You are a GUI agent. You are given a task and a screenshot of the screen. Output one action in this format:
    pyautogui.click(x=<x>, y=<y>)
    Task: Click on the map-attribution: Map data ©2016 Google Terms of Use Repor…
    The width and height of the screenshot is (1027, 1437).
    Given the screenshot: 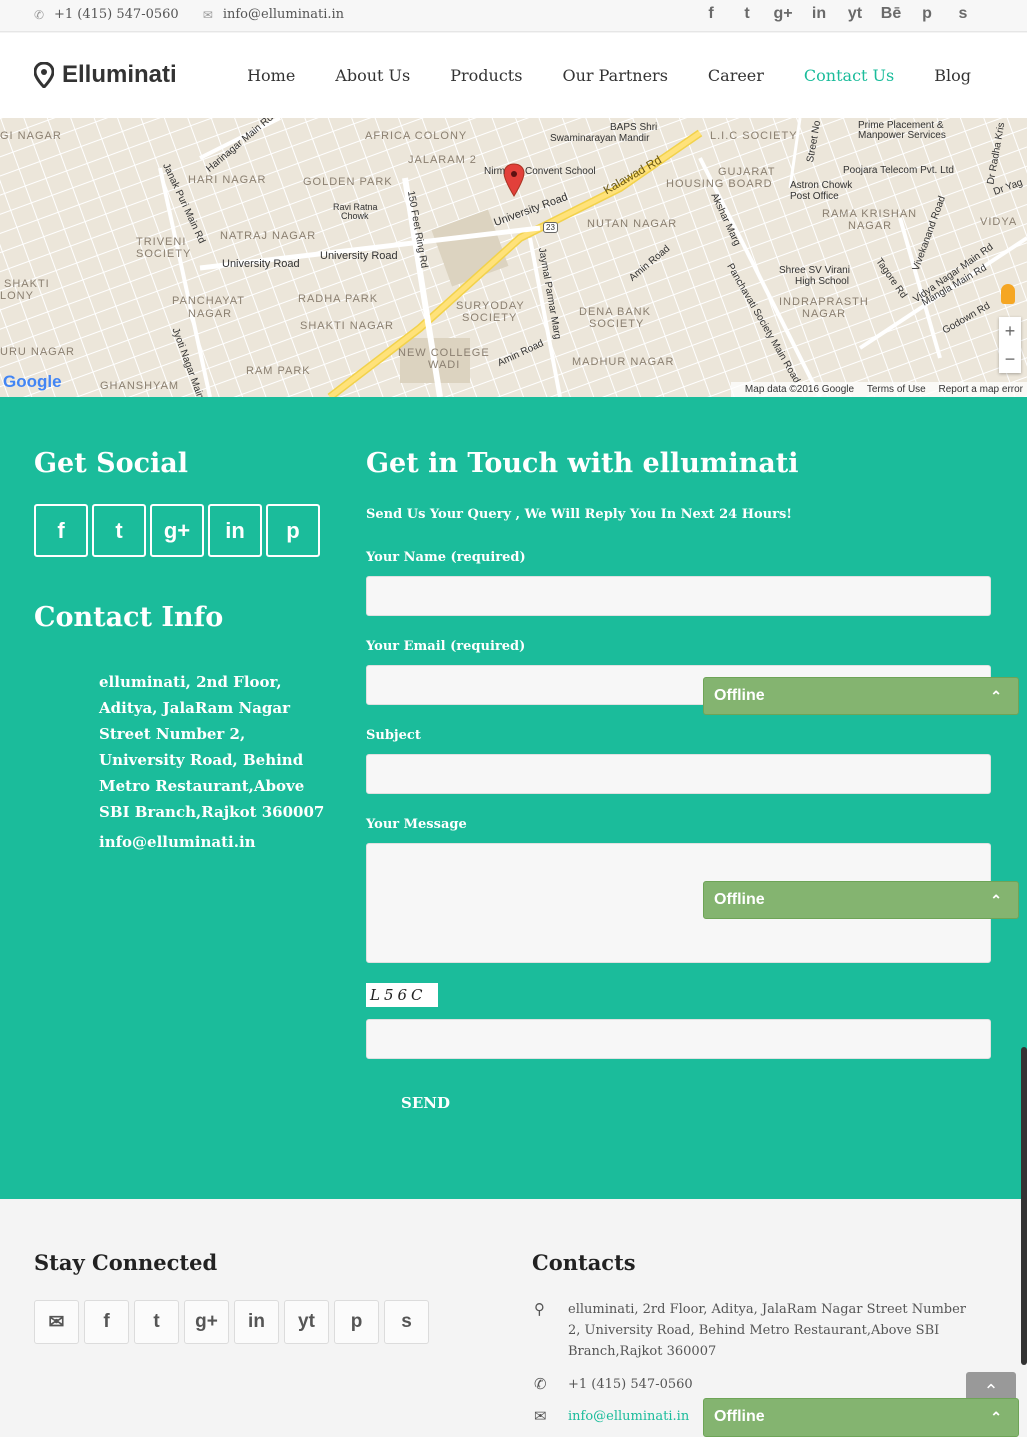 What is the action you would take?
    pyautogui.click(x=878, y=389)
    